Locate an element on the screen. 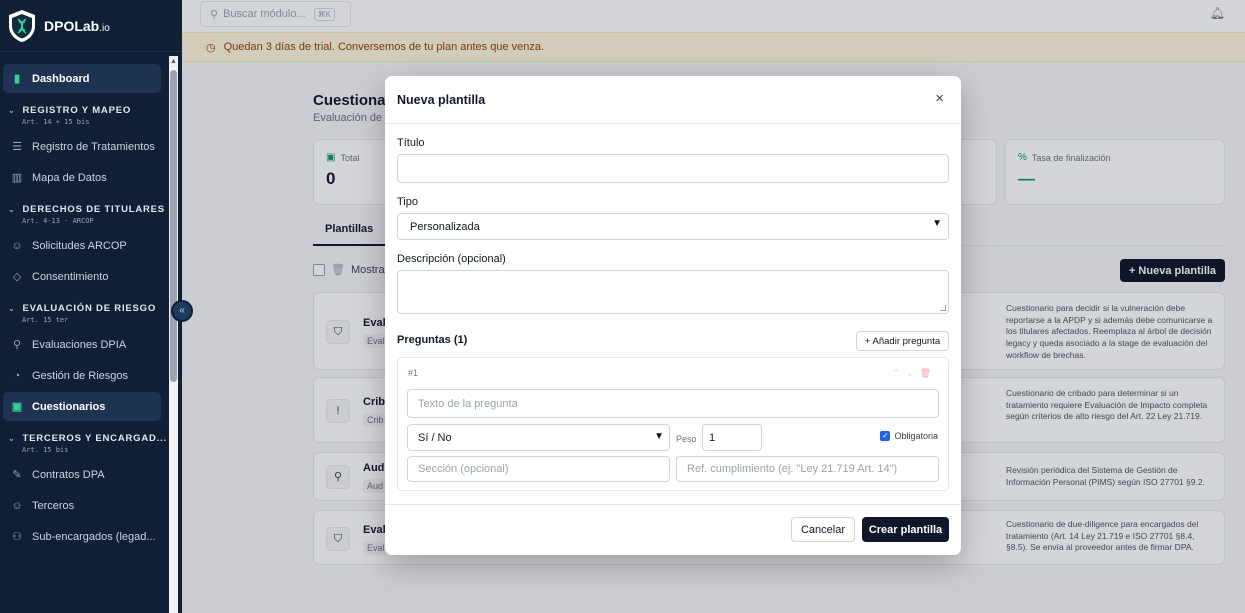 The height and width of the screenshot is (613, 1245). map-icon: ▥ is located at coordinates (17, 177).